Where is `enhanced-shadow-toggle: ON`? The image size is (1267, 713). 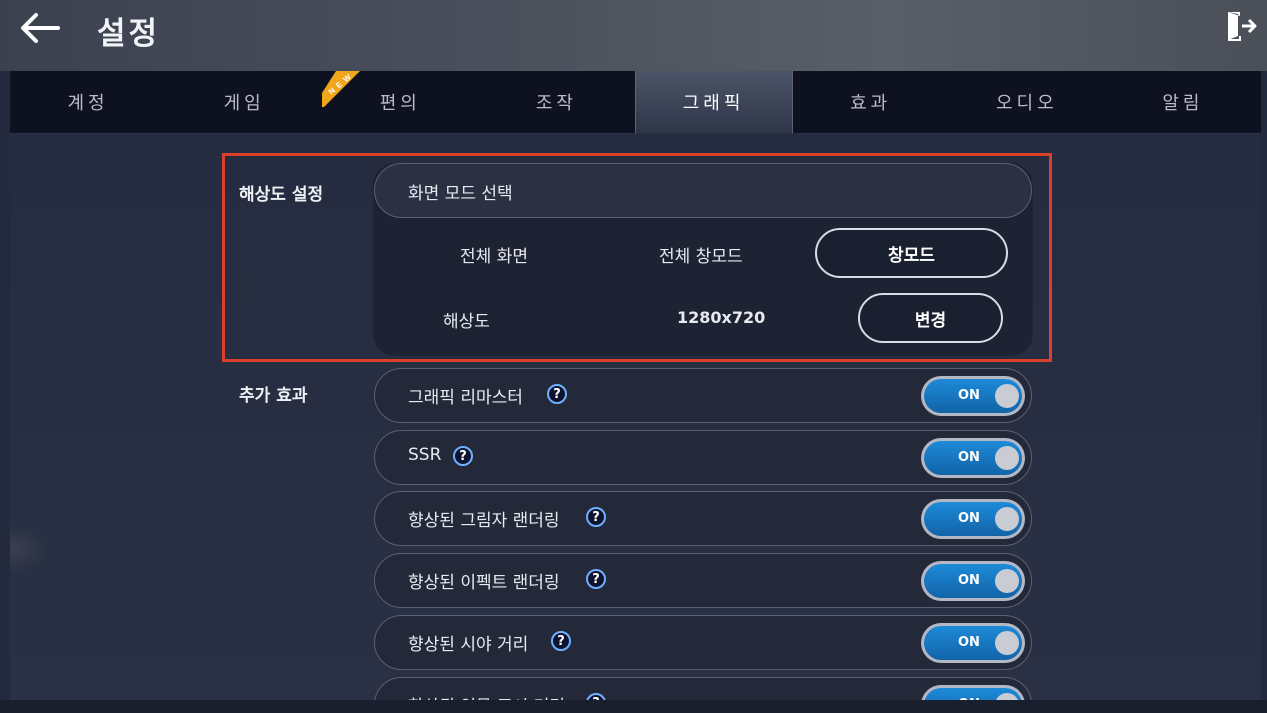
enhanced-shadow-toggle: ON is located at coordinates (973, 519).